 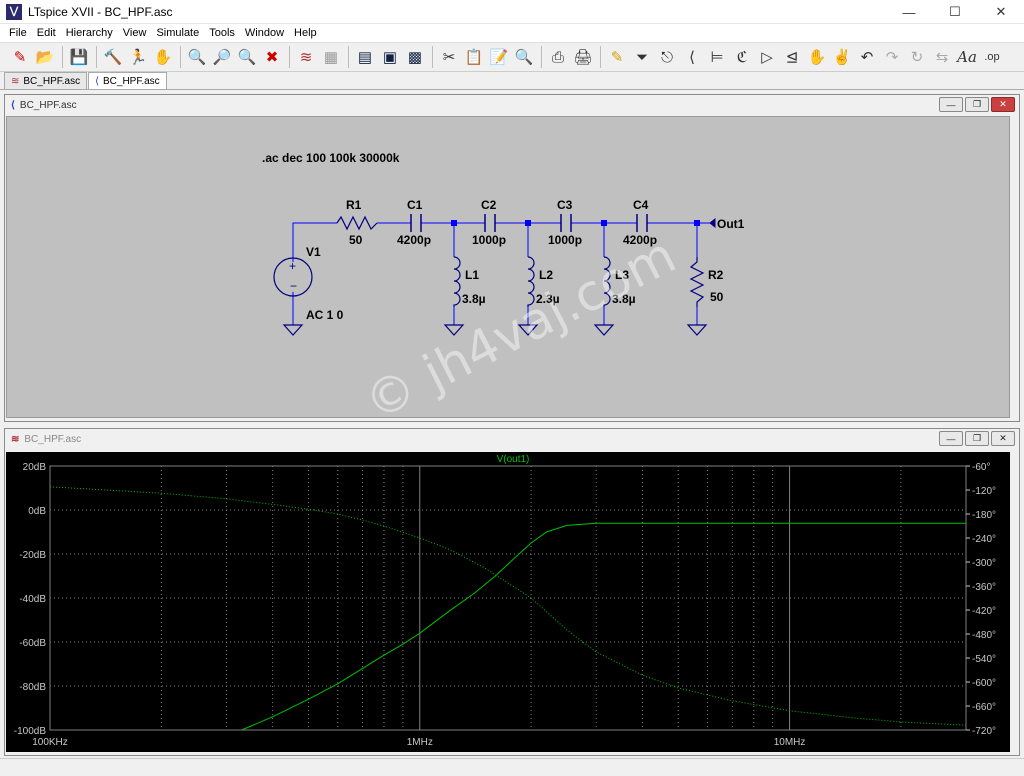 I want to click on status-bar, so click(x=512, y=767).